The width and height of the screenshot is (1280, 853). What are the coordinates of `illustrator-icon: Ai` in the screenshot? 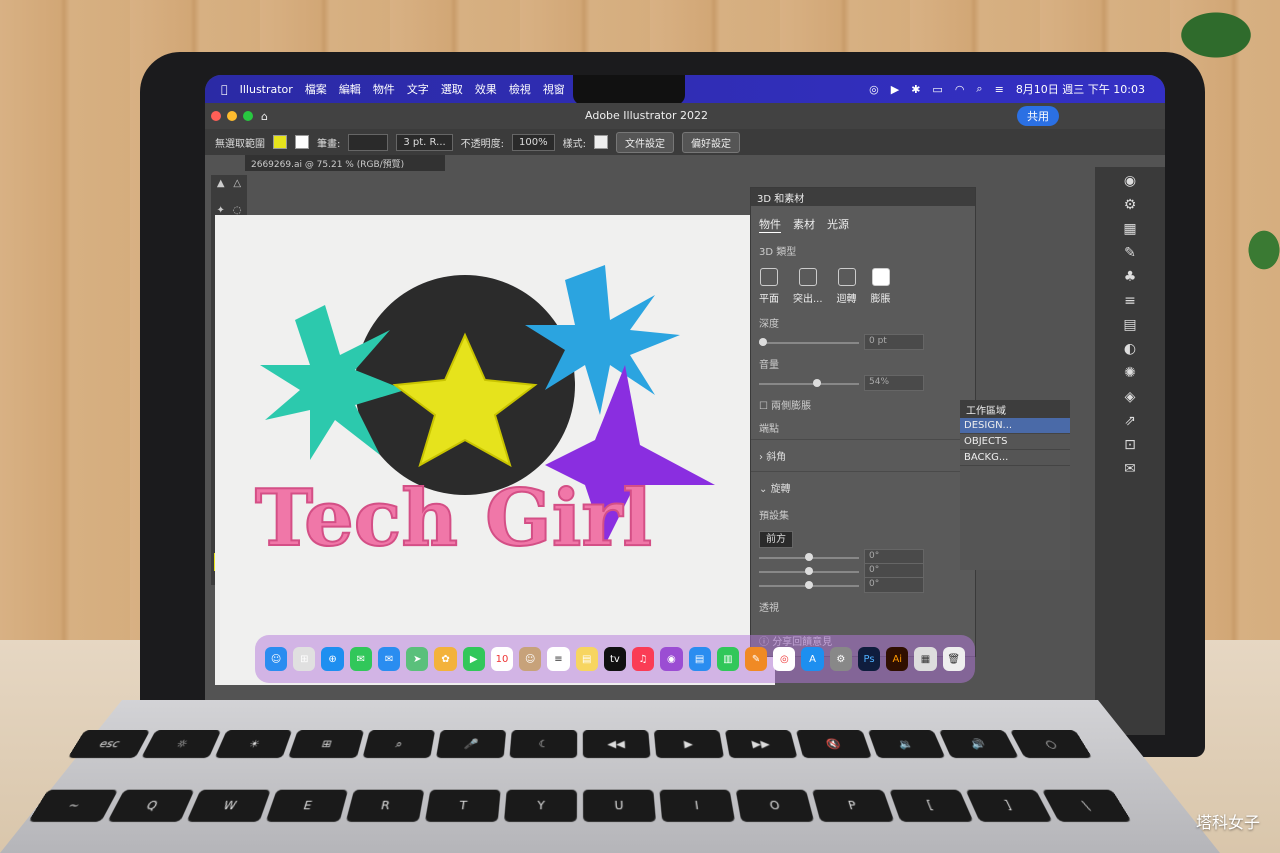 It's located at (897, 659).